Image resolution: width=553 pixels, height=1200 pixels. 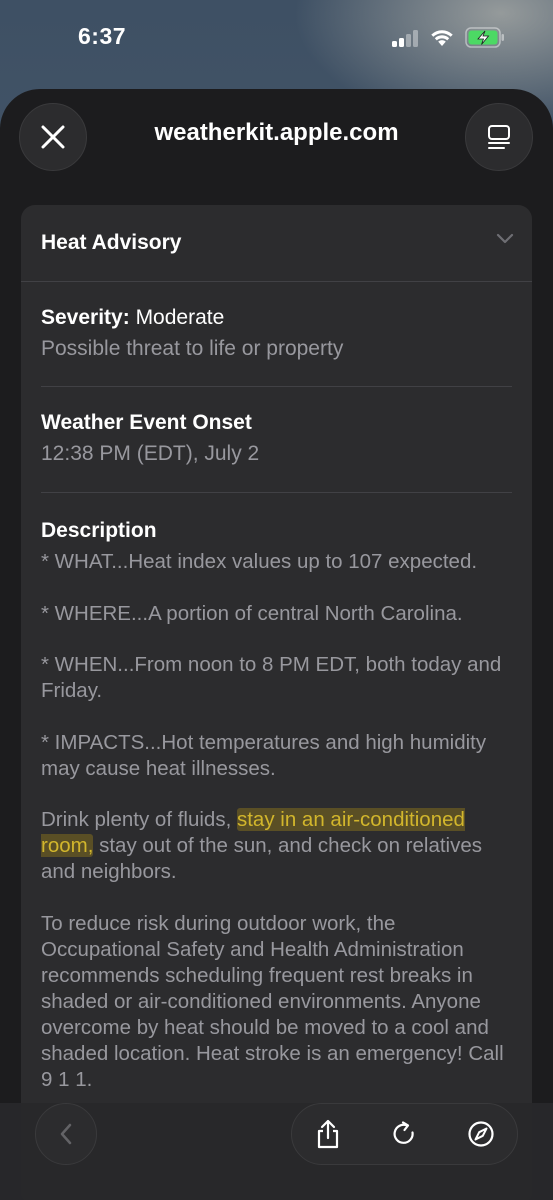 I want to click on wifi-icon, so click(x=442, y=38).